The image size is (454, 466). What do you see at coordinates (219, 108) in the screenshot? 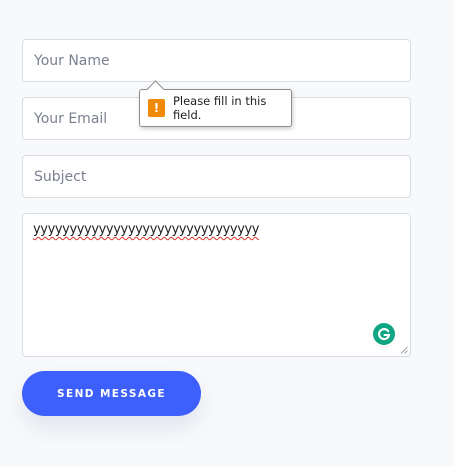
I see `validation-message: Please fill in this field.` at bounding box center [219, 108].